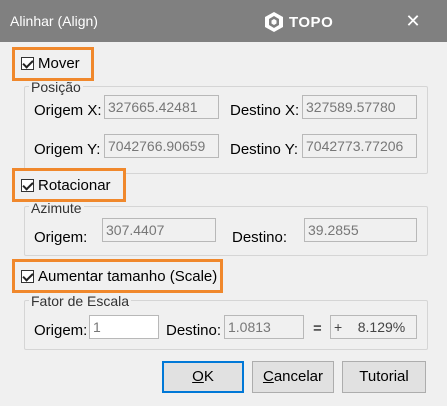 Image resolution: width=447 pixels, height=406 pixels. What do you see at coordinates (74, 185) in the screenshot?
I see `rotacionar-checkbox-label: Rotacionar` at bounding box center [74, 185].